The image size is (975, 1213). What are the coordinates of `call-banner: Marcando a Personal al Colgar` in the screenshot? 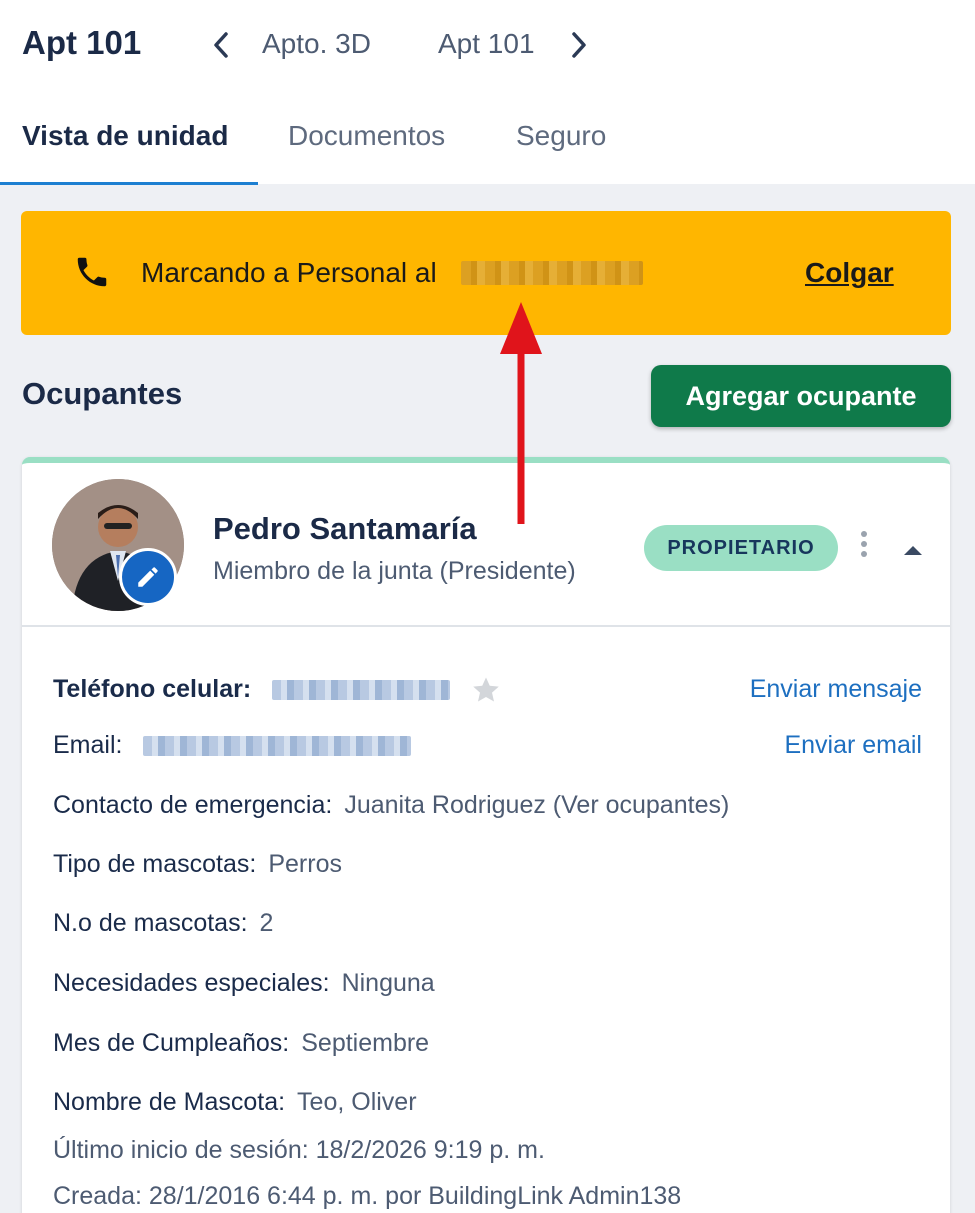 It's located at (486, 273).